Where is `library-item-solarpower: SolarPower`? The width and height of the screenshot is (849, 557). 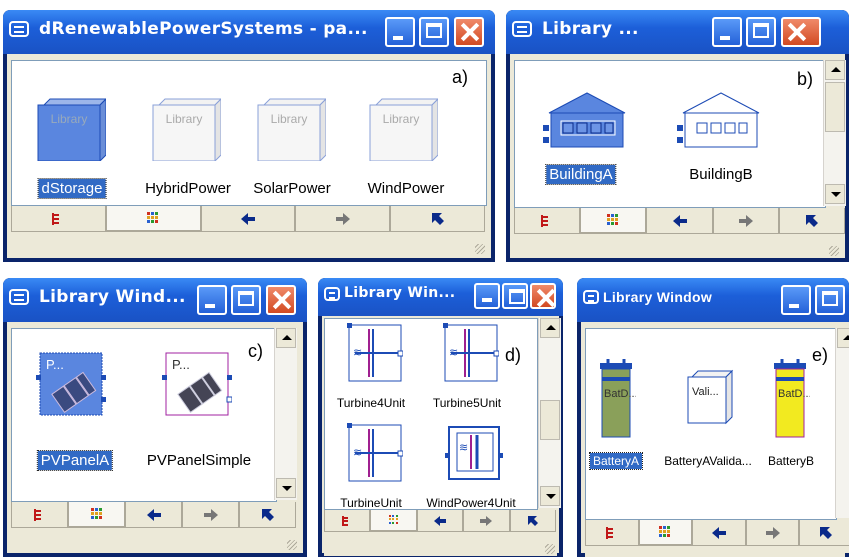 library-item-solarpower: SolarPower is located at coordinates (292, 188).